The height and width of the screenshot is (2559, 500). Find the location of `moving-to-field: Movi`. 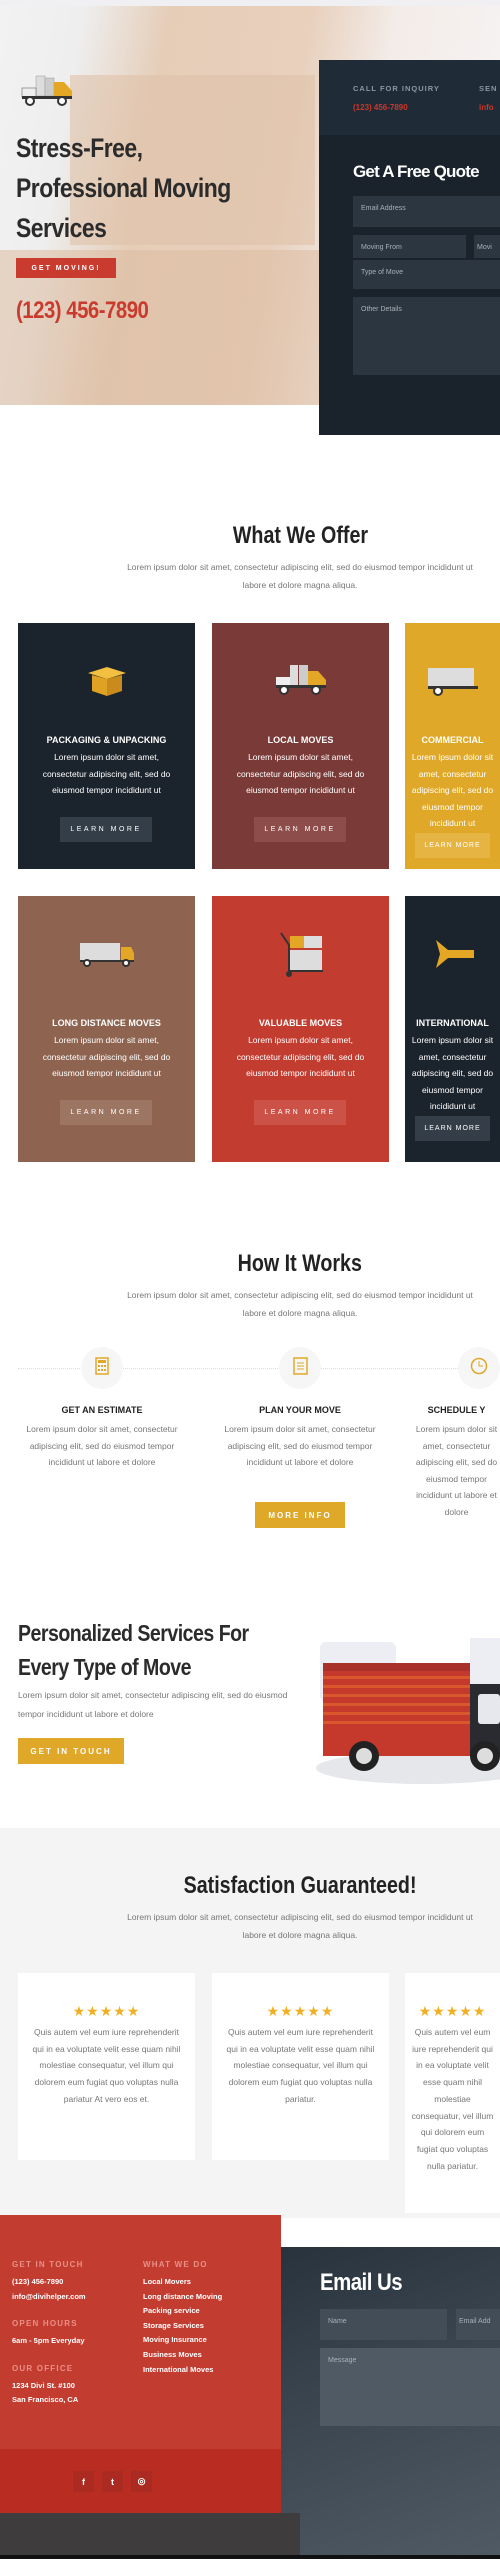

moving-to-field: Movi is located at coordinates (487, 246).